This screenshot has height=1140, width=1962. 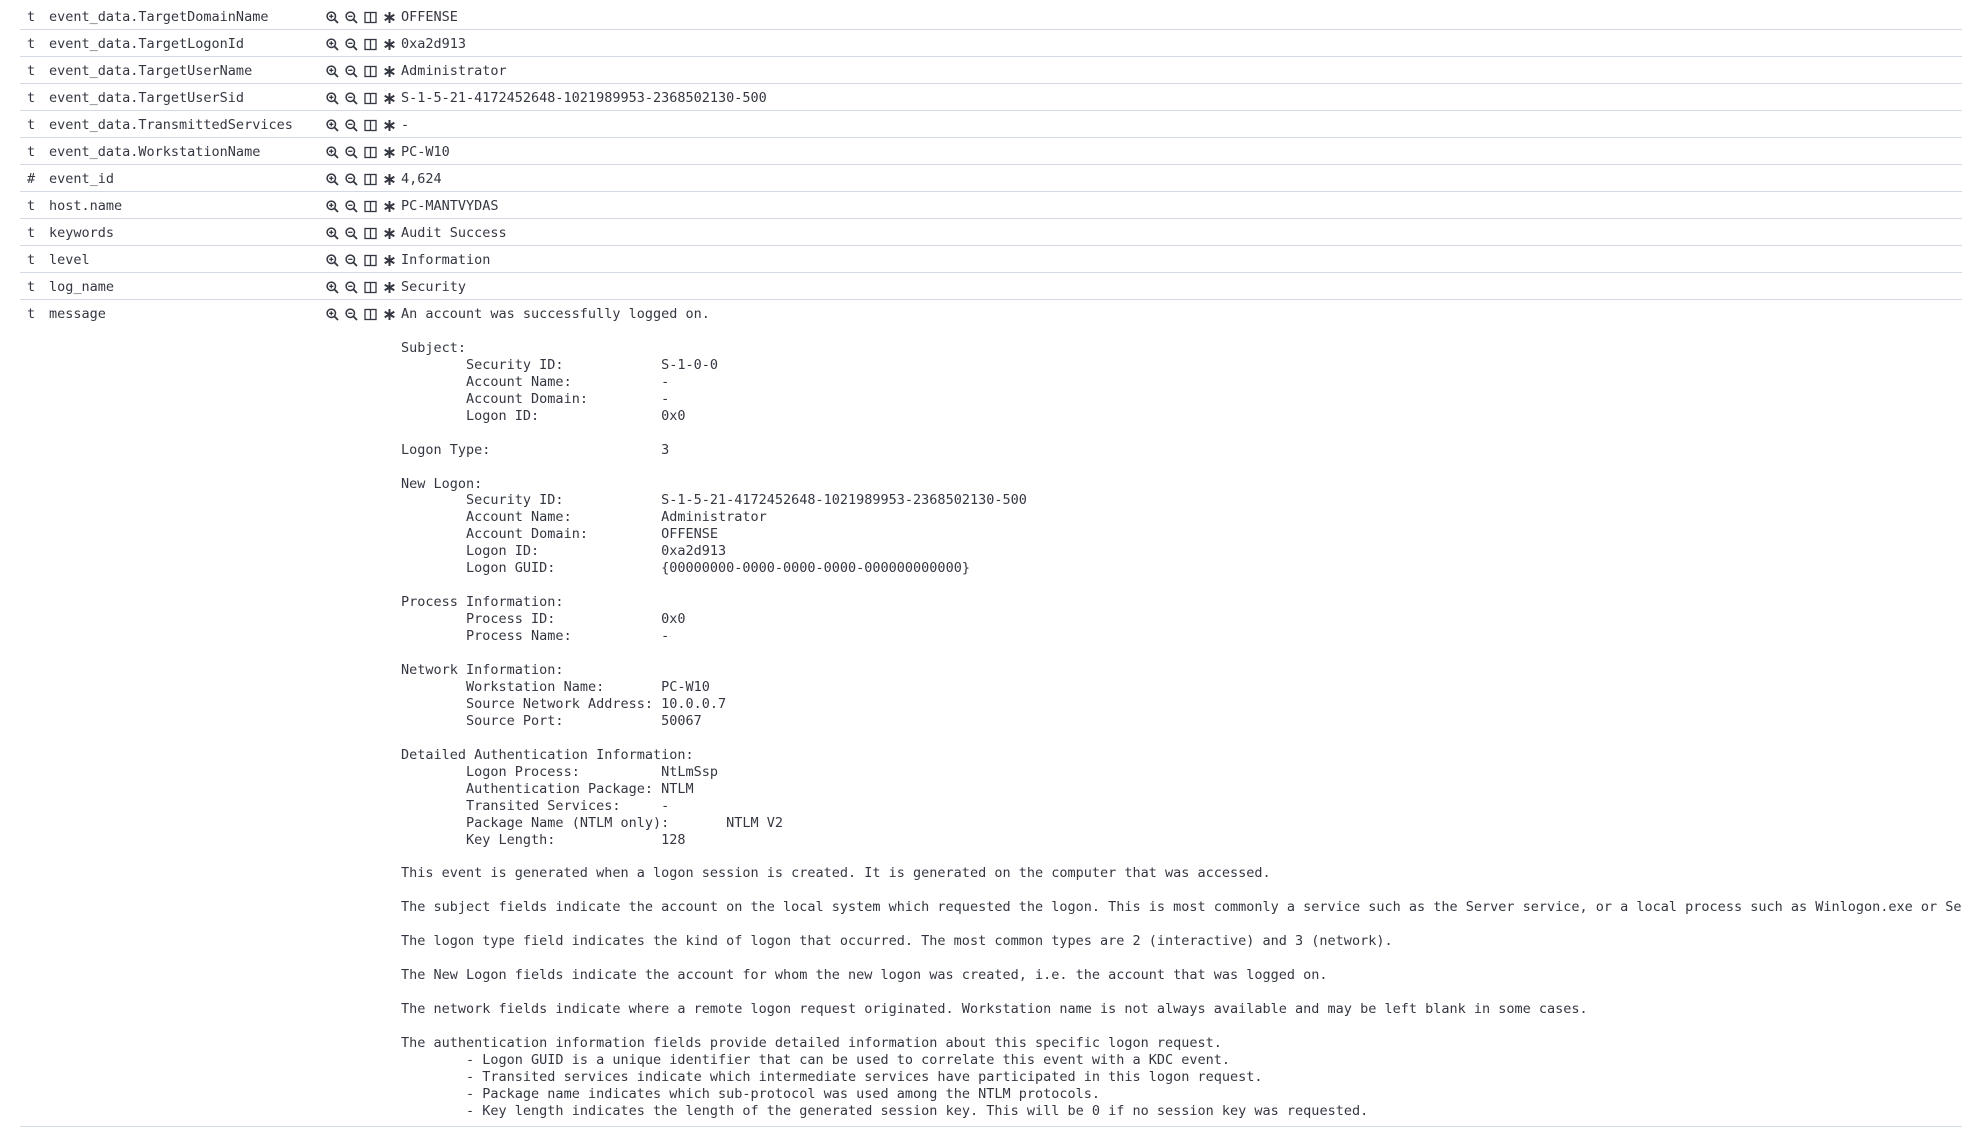 What do you see at coordinates (171, 125) in the screenshot?
I see `field-name: event_data.TransmittedServices` at bounding box center [171, 125].